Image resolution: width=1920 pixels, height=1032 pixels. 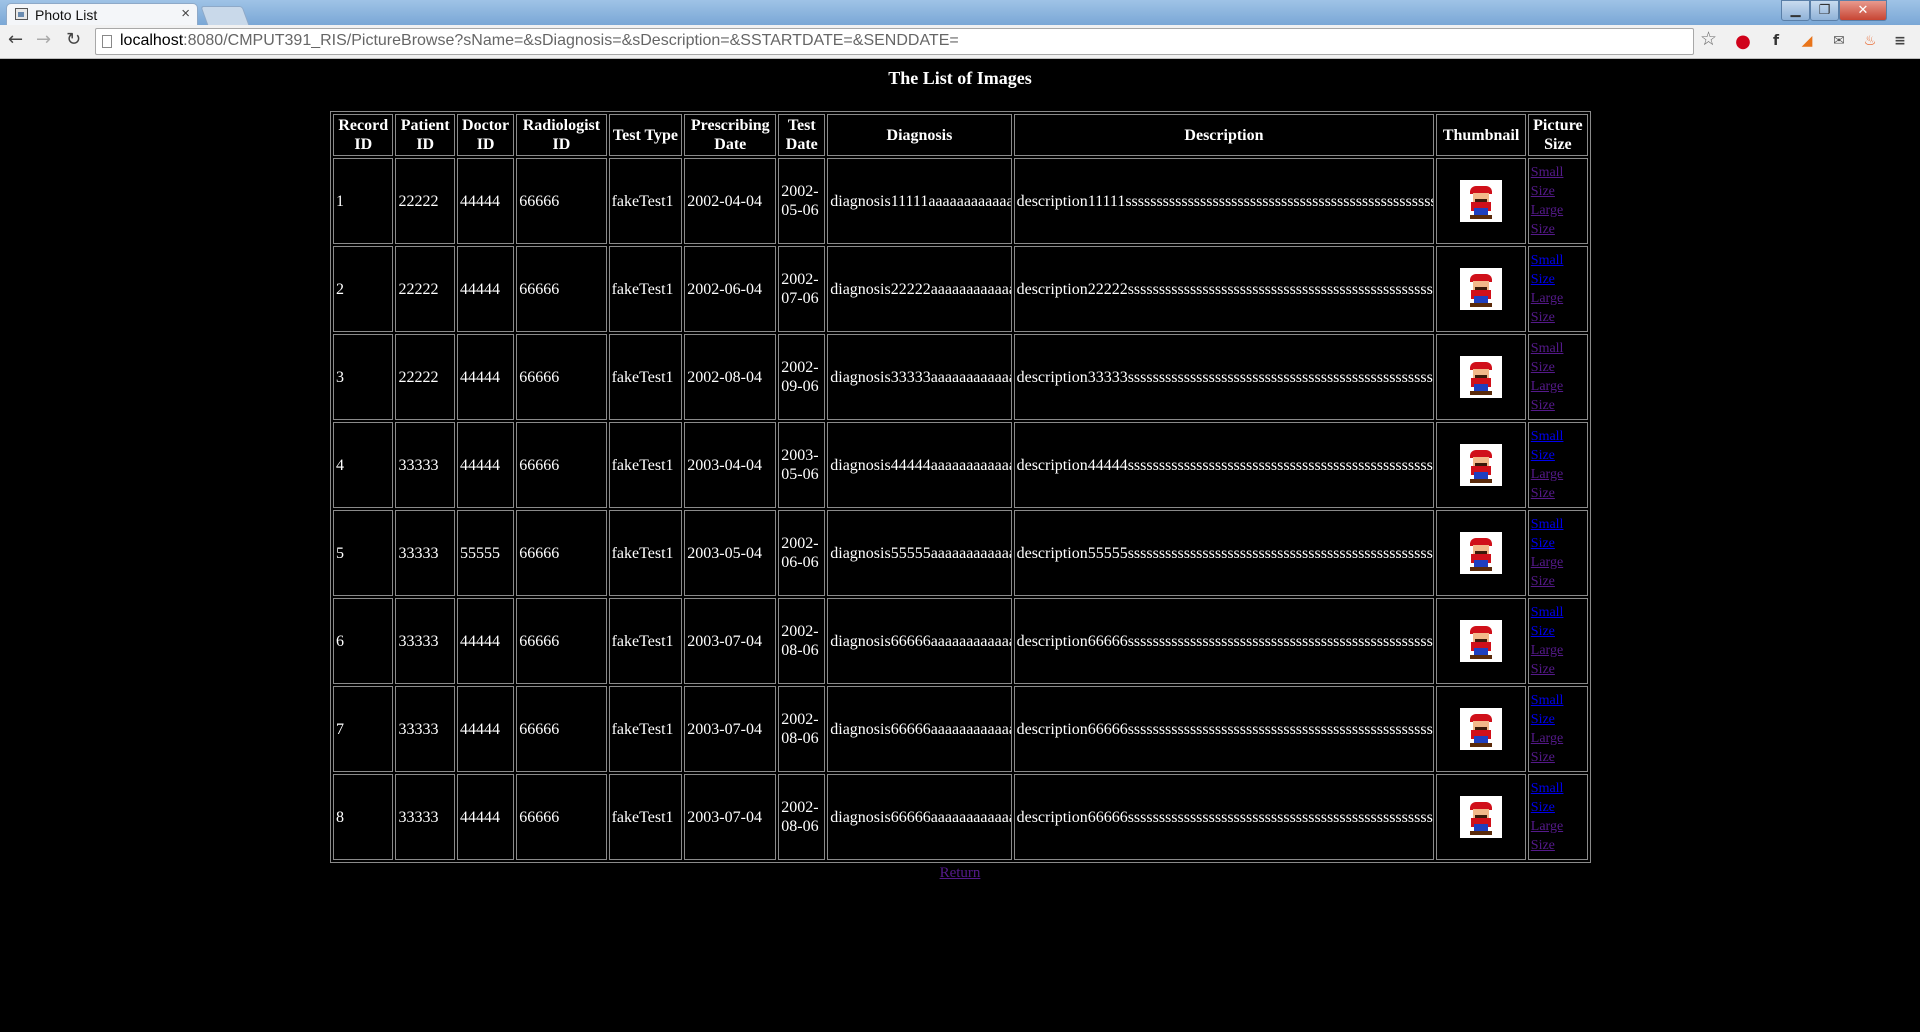 What do you see at coordinates (919, 289) in the screenshot?
I see `diagnosis-cell: diagnosis22222aaaaaaaaaaaaaaaaa` at bounding box center [919, 289].